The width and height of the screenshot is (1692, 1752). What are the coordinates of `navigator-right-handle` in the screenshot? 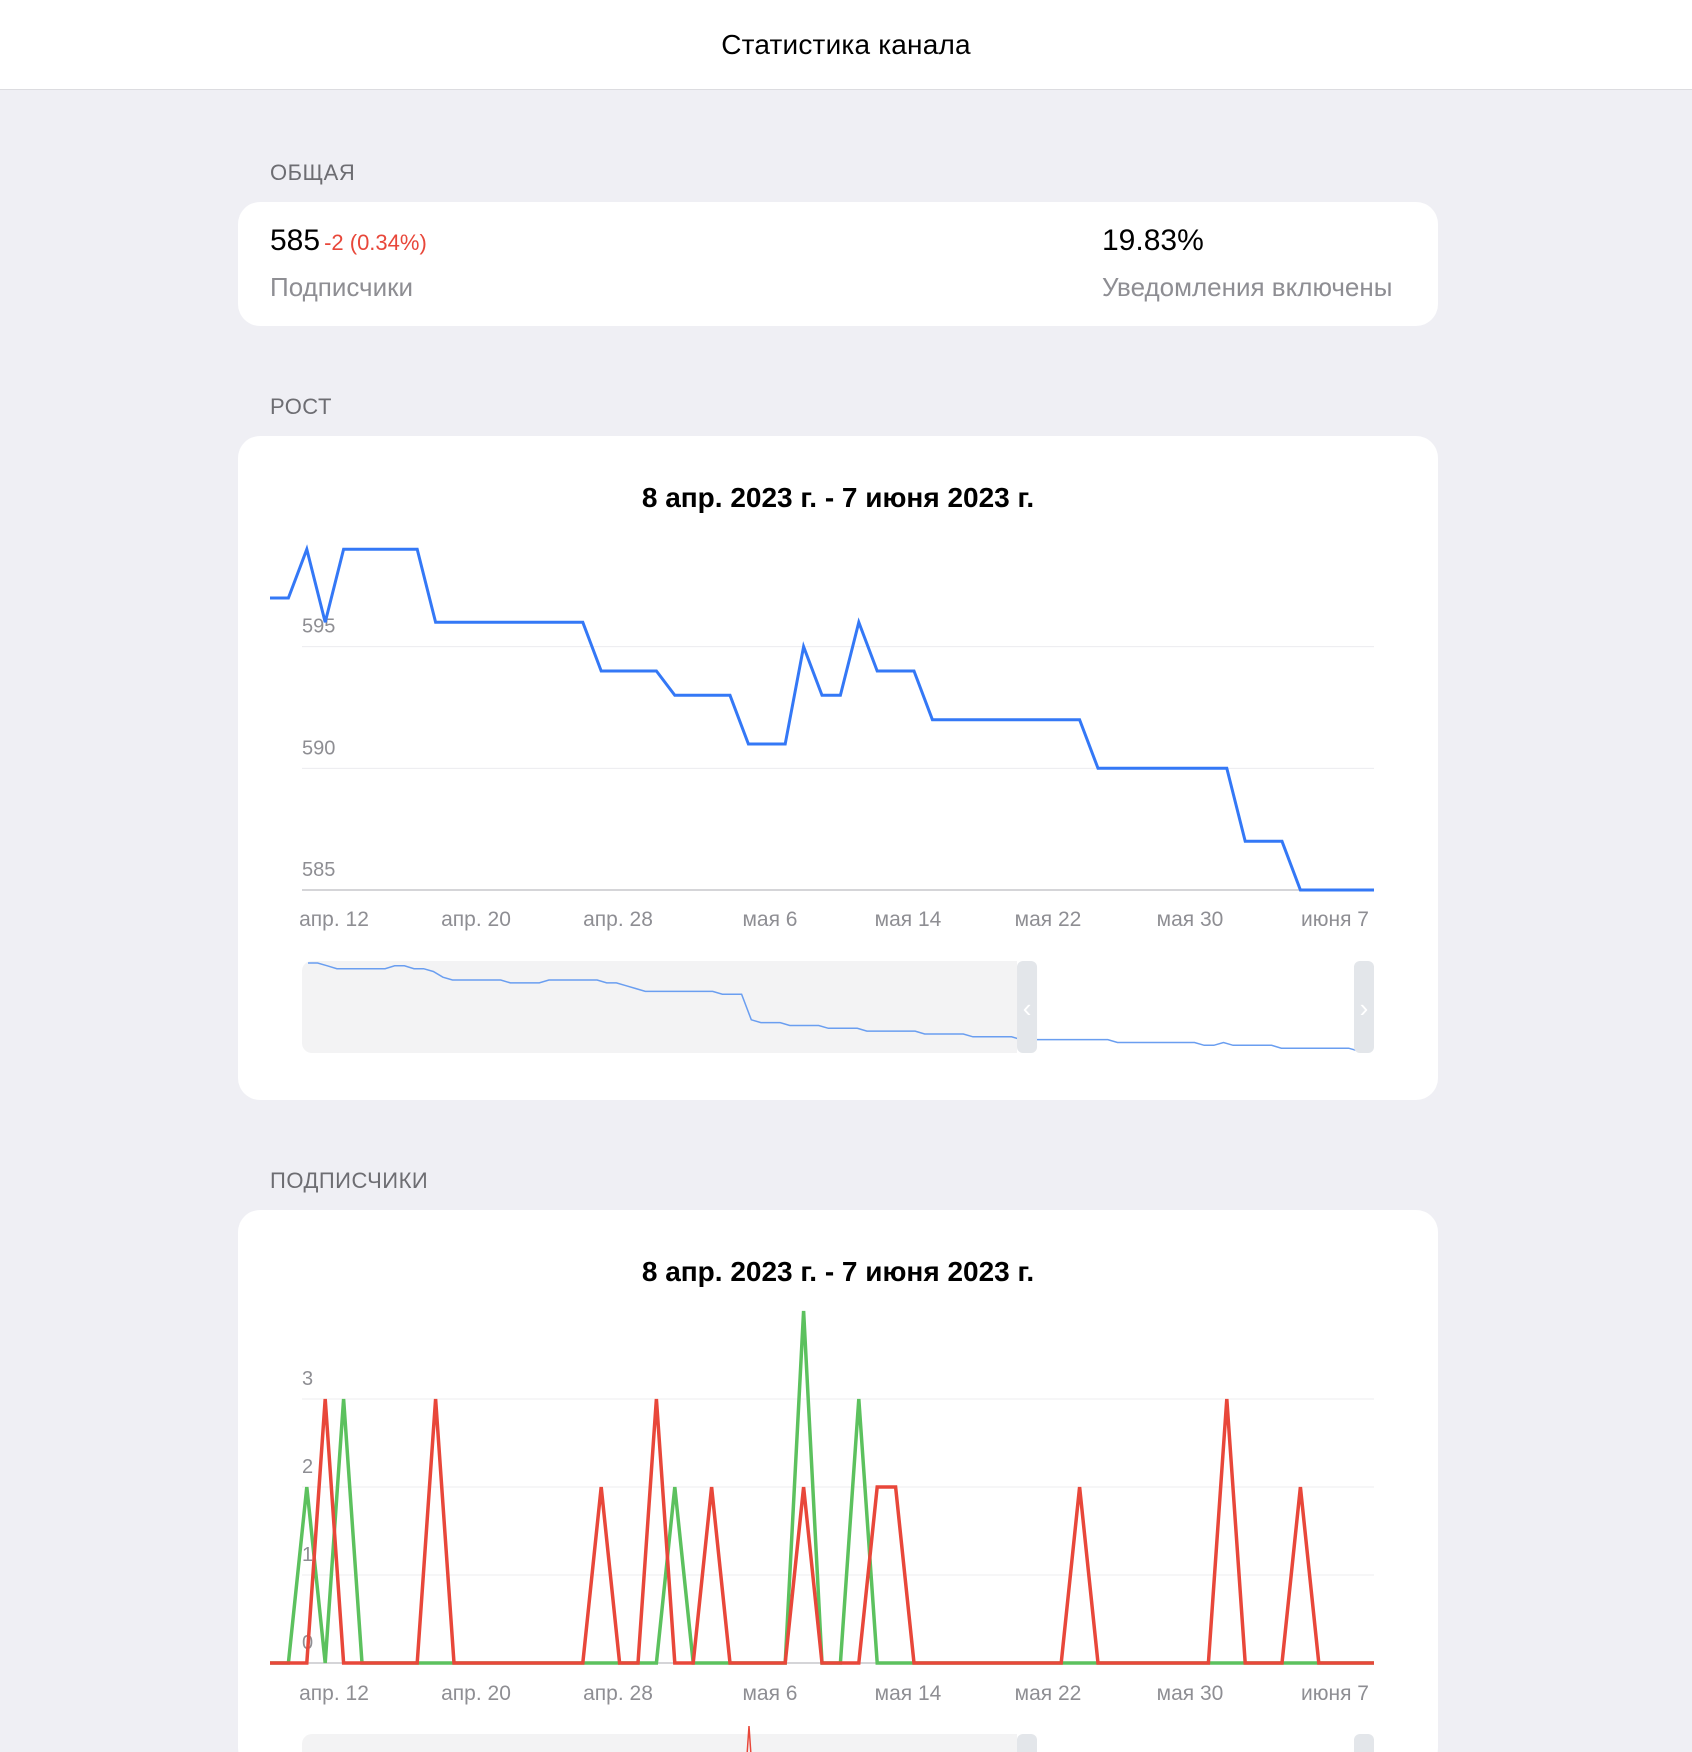 It's located at (1364, 1743).